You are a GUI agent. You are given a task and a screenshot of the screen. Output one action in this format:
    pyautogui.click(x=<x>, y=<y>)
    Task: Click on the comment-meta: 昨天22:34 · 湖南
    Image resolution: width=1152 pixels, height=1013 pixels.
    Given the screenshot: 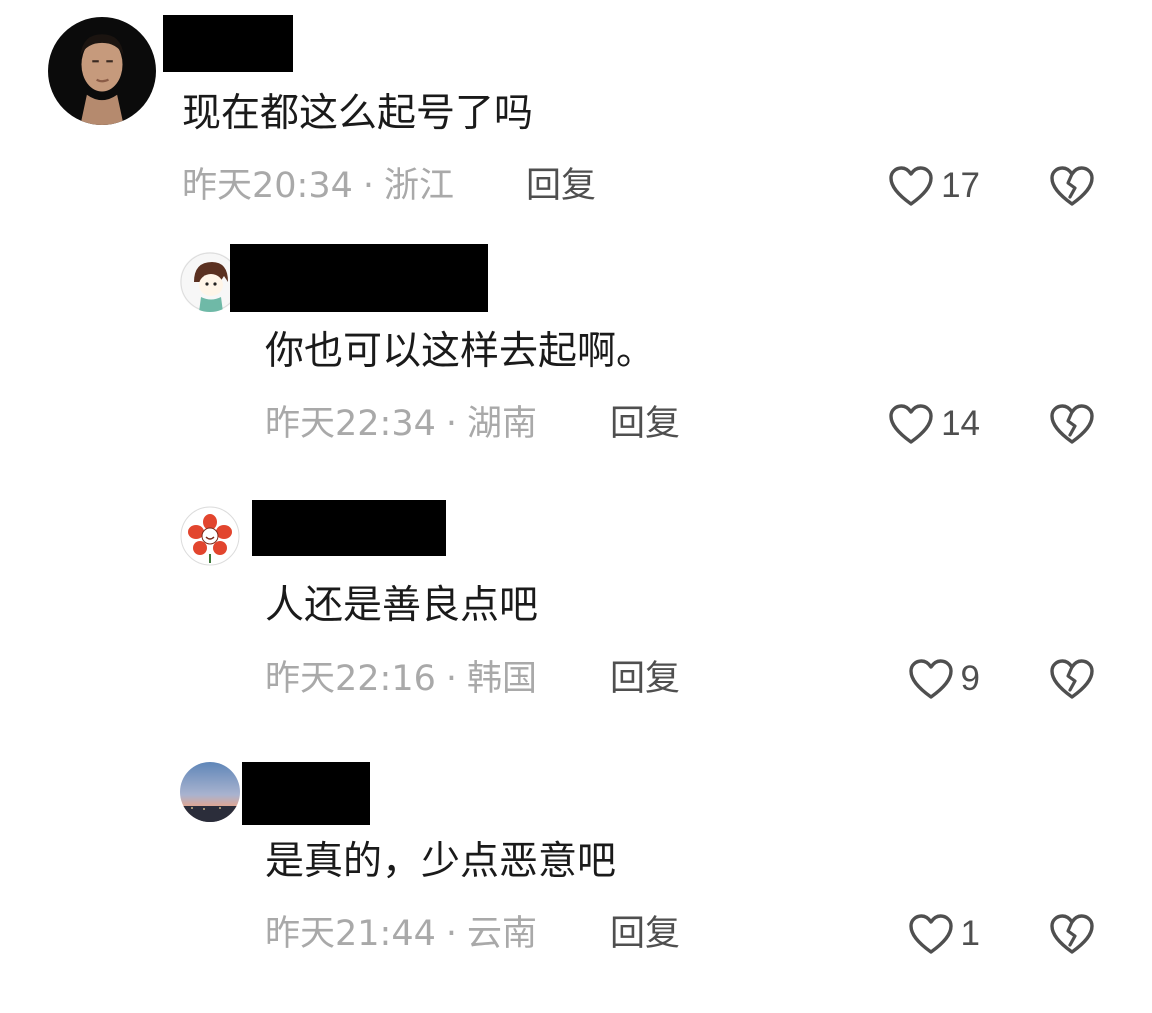 What is the action you would take?
    pyautogui.click(x=401, y=424)
    